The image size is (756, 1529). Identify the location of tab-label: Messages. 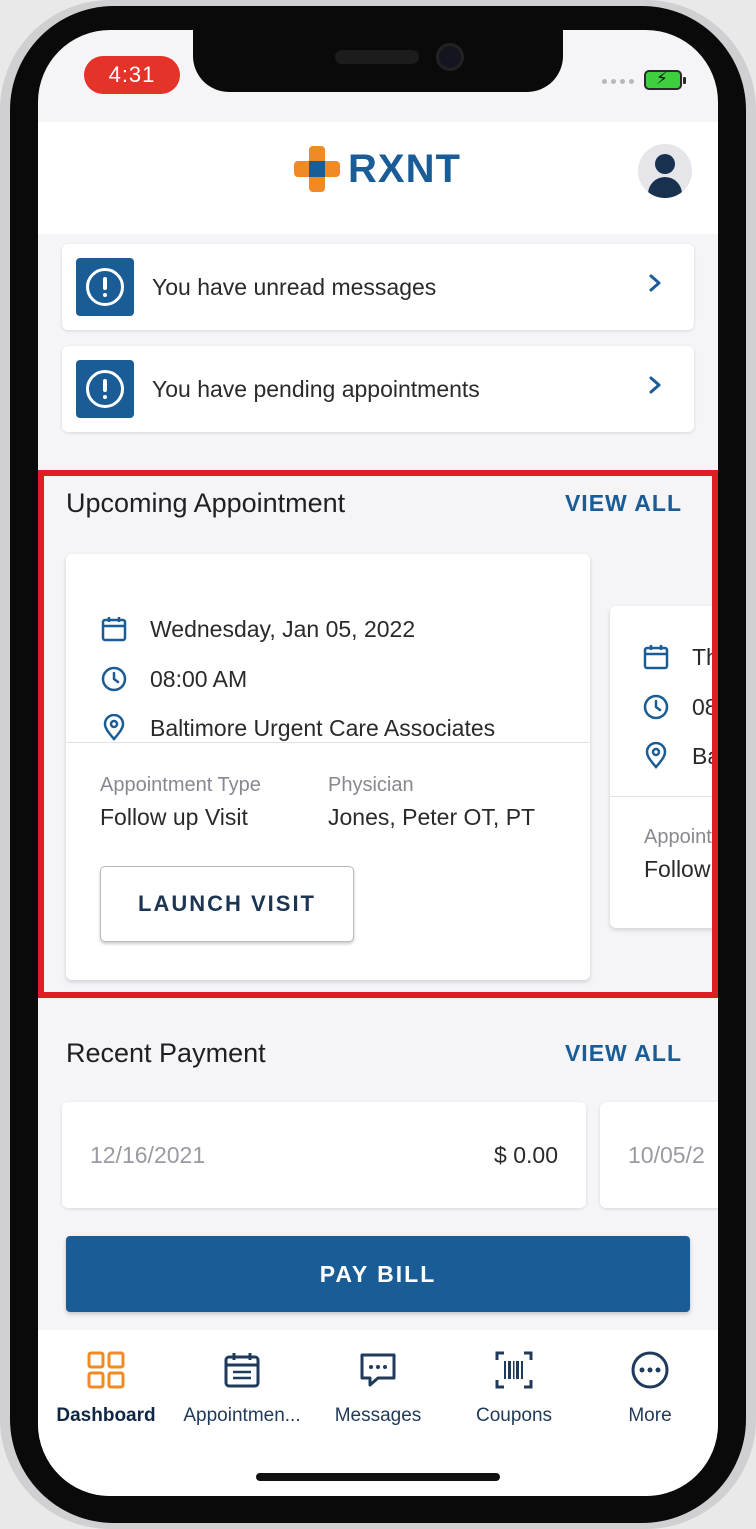
(378, 1415).